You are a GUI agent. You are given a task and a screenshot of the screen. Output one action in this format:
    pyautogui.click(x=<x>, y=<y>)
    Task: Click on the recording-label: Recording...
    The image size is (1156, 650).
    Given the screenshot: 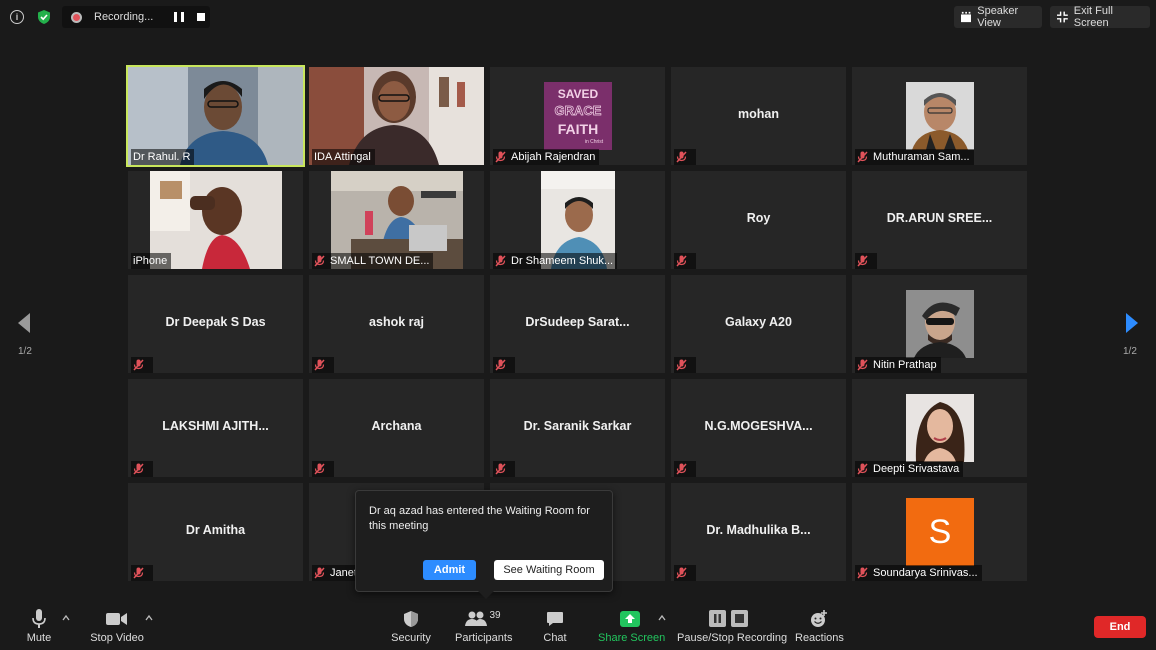 What is the action you would take?
    pyautogui.click(x=124, y=17)
    